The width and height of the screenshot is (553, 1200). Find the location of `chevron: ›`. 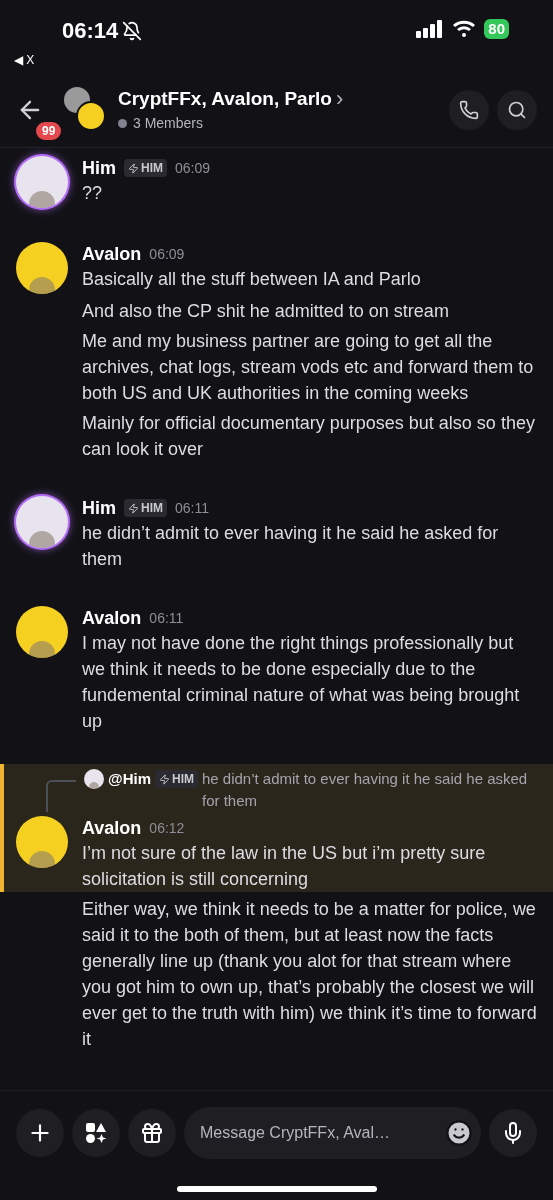

chevron: › is located at coordinates (339, 99).